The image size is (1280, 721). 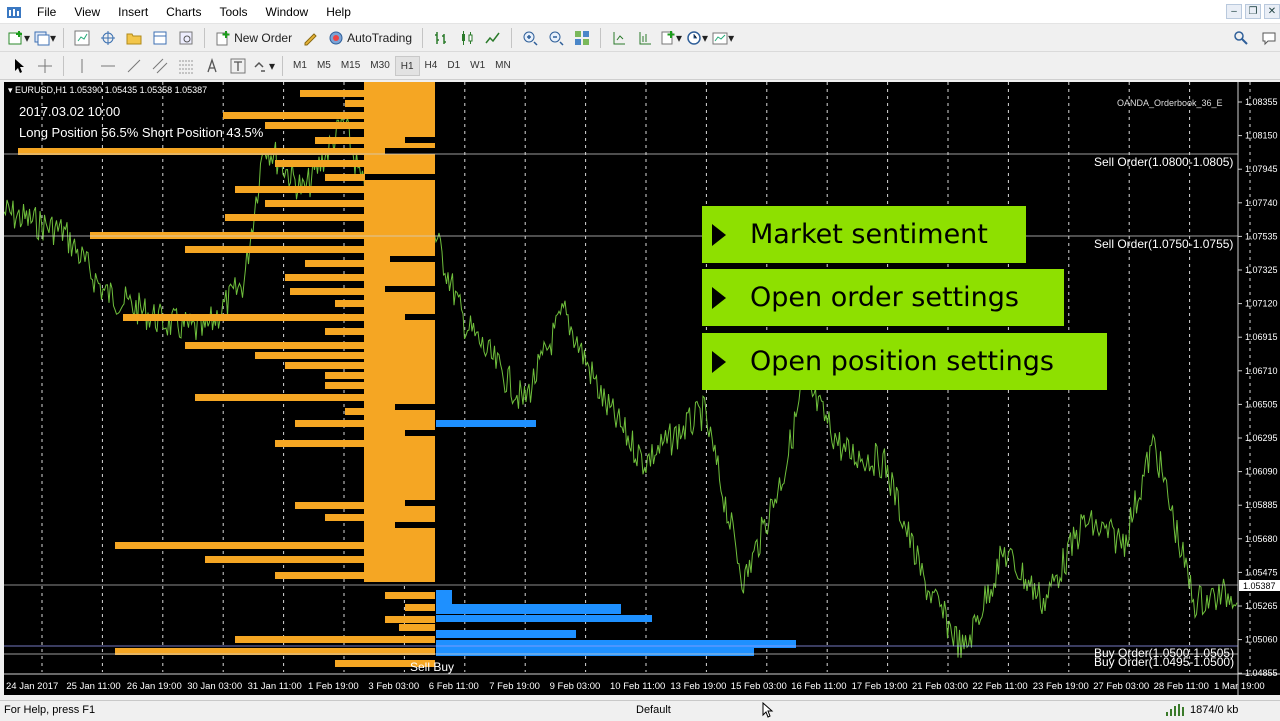 I want to click on sell-buy-label: Sell Buy, so click(x=432, y=667).